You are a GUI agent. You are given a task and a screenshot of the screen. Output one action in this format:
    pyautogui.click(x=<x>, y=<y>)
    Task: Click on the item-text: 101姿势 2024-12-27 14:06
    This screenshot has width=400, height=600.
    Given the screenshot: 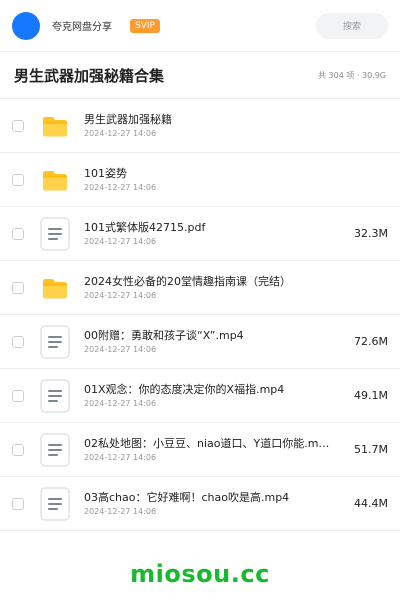 What is the action you would take?
    pyautogui.click(x=214, y=180)
    